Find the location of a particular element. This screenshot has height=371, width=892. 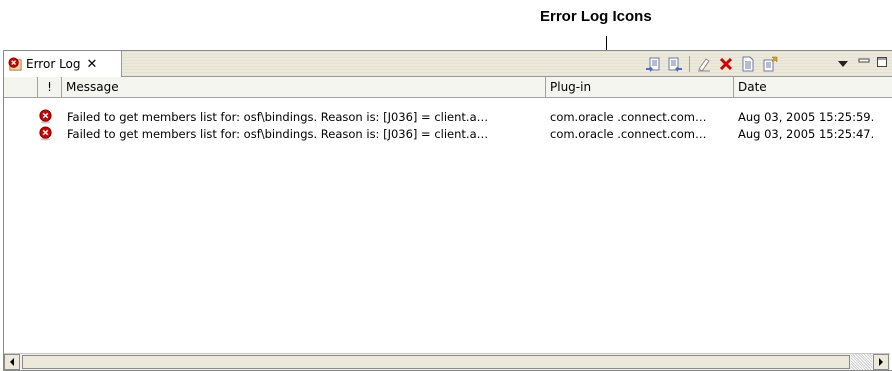

clear-log-viewer-icon is located at coordinates (704, 64).